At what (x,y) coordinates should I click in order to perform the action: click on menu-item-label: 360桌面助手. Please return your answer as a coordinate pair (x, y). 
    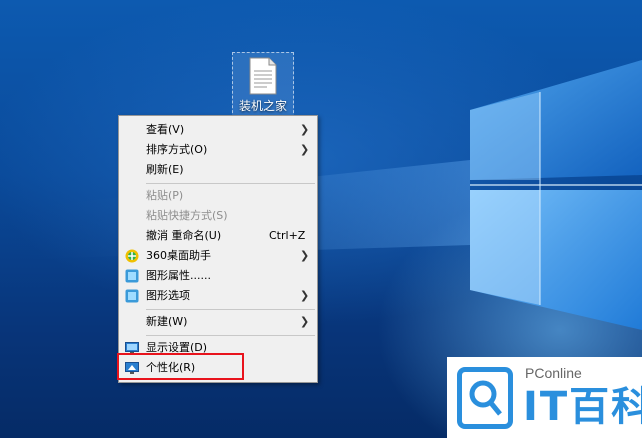
    Looking at the image, I should click on (178, 255).